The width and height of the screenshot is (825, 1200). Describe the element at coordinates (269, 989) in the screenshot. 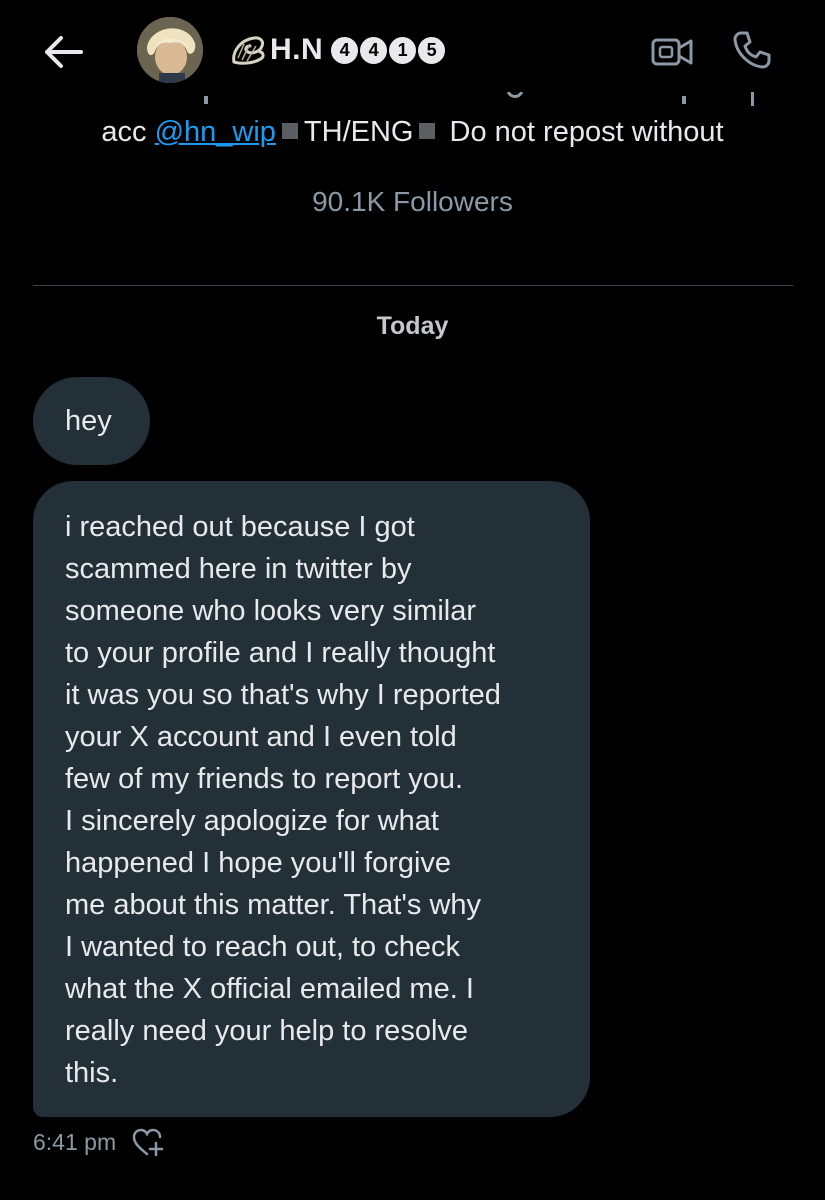

I see `message-line: what the X official emailed me. I` at that location.